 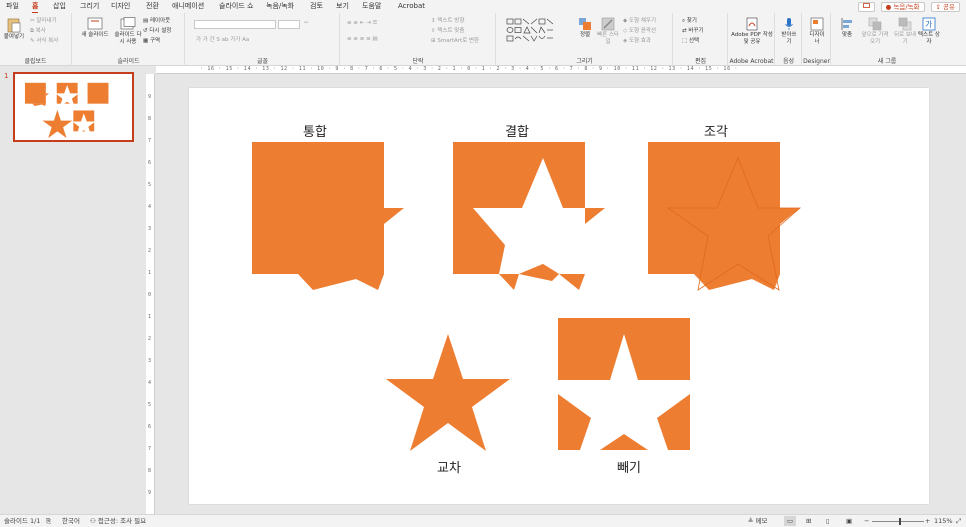 What do you see at coordinates (847, 35) in the screenshot?
I see `align-label: 맞춤` at bounding box center [847, 35].